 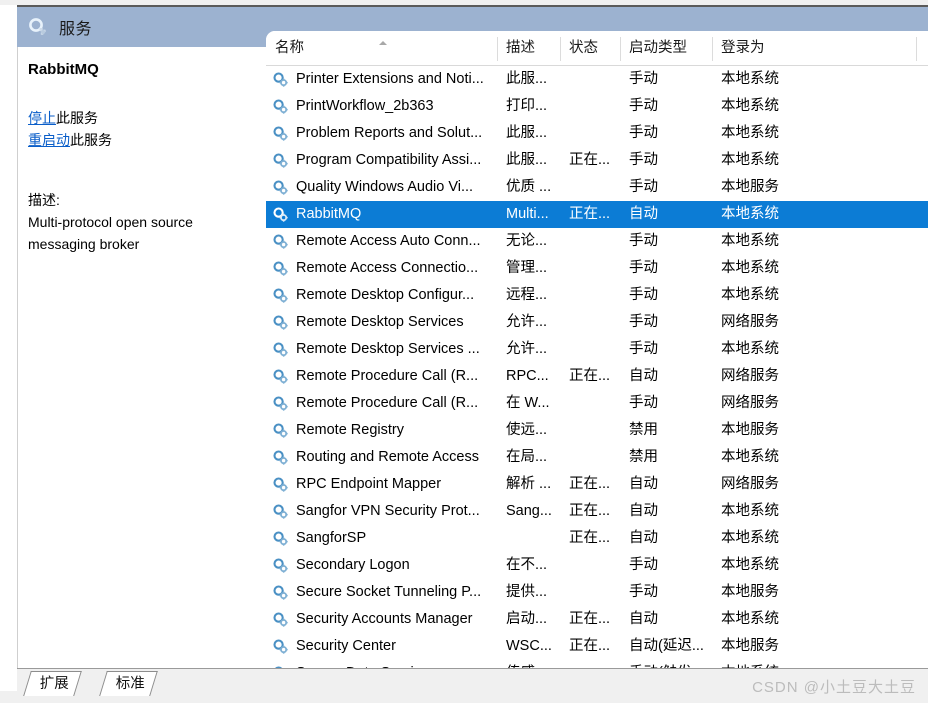 I want to click on tab-extended-label: 扩展, so click(x=54, y=684).